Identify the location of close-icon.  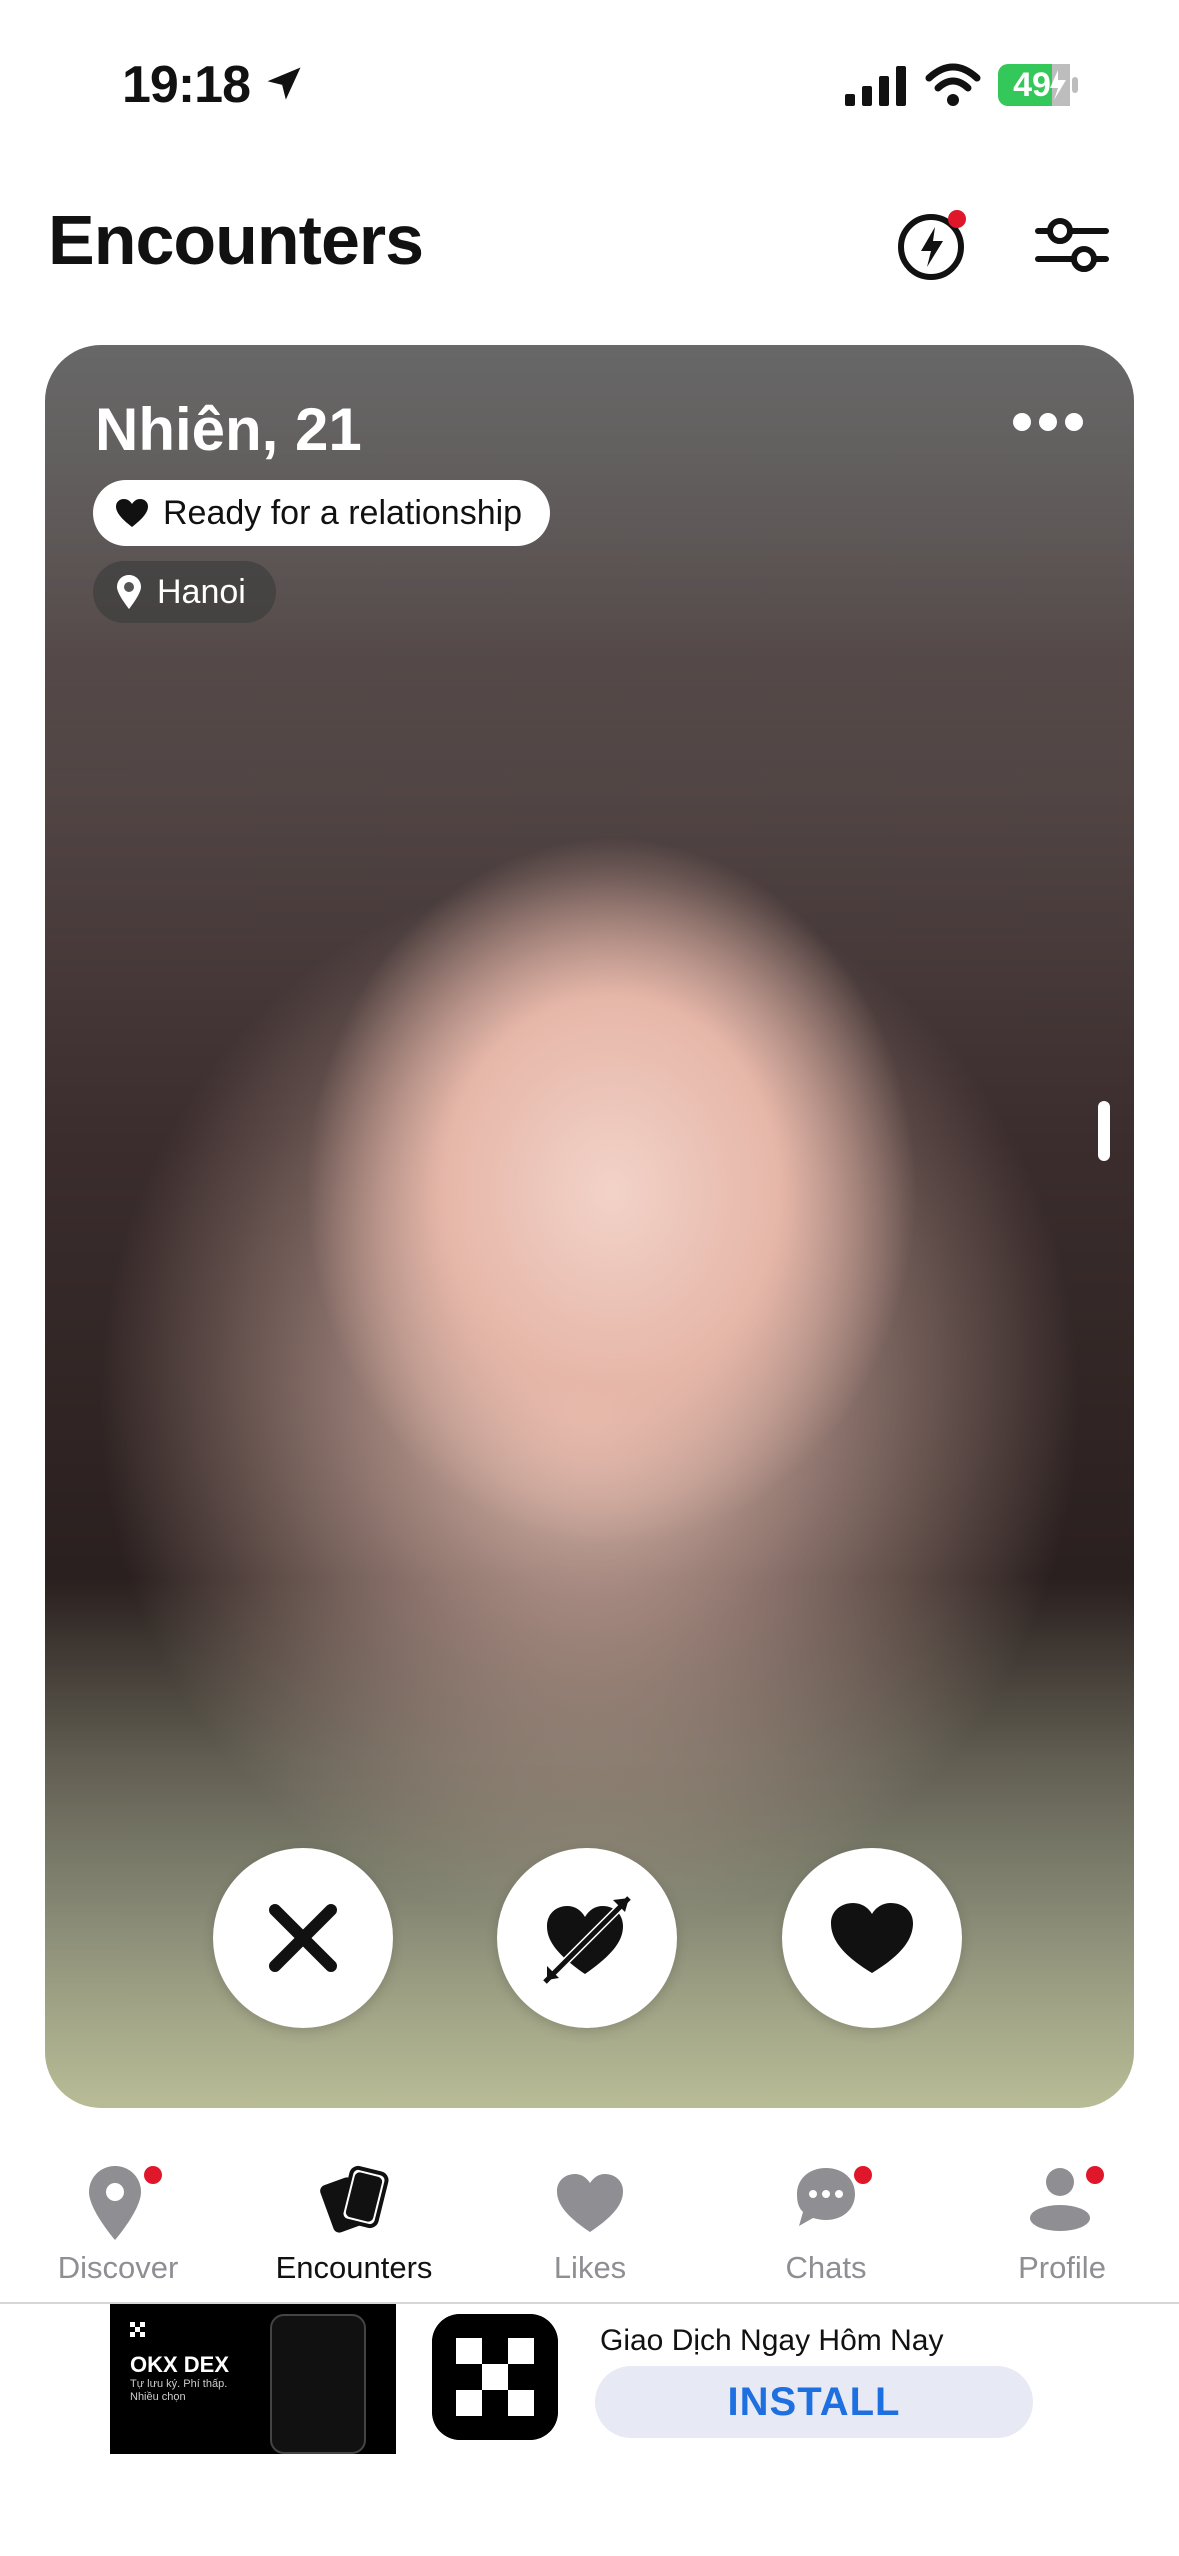
(303, 1938).